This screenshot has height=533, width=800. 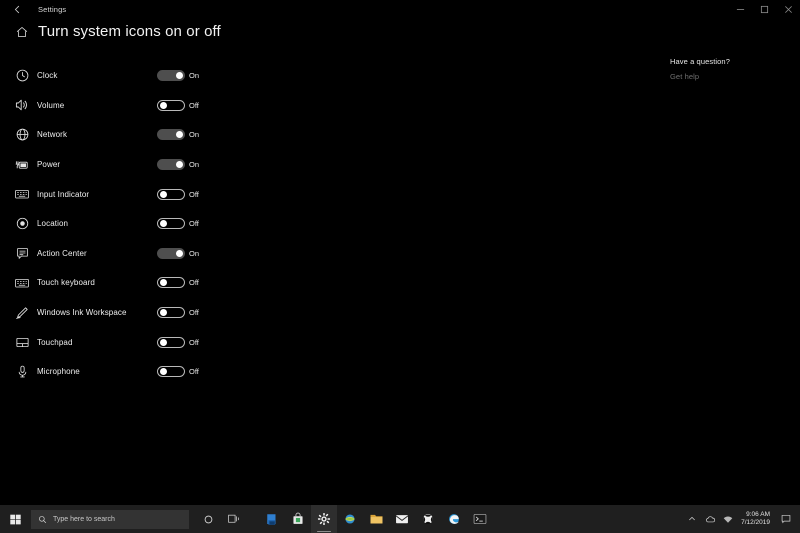 I want to click on setting-label: Action Center, so click(x=62, y=253).